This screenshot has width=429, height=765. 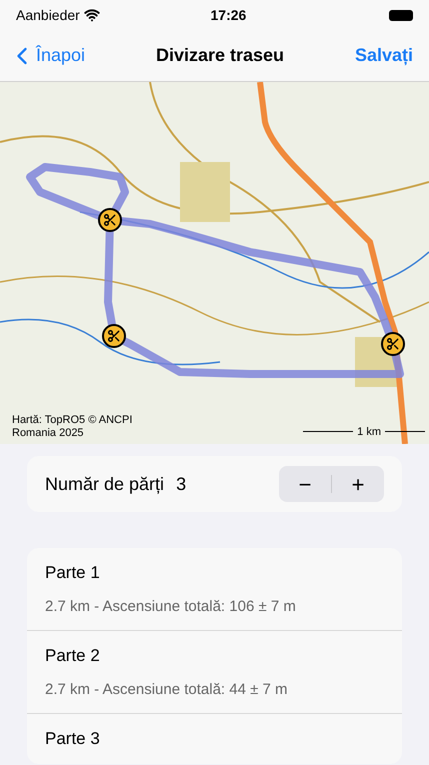 What do you see at coordinates (387, 55) in the screenshot?
I see `save-button: Salvați` at bounding box center [387, 55].